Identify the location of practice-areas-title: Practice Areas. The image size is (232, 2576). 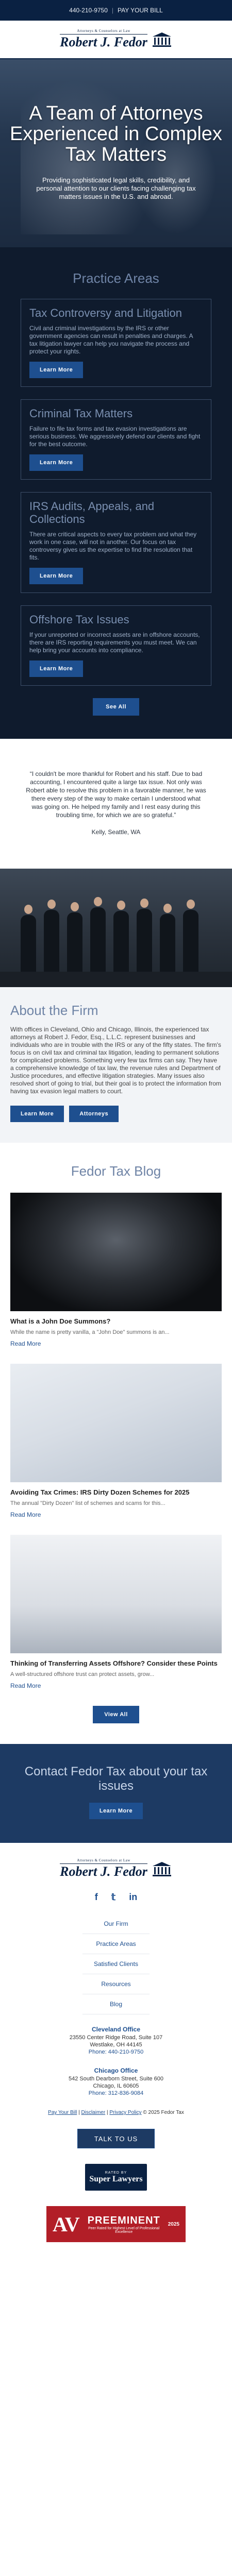
(116, 278).